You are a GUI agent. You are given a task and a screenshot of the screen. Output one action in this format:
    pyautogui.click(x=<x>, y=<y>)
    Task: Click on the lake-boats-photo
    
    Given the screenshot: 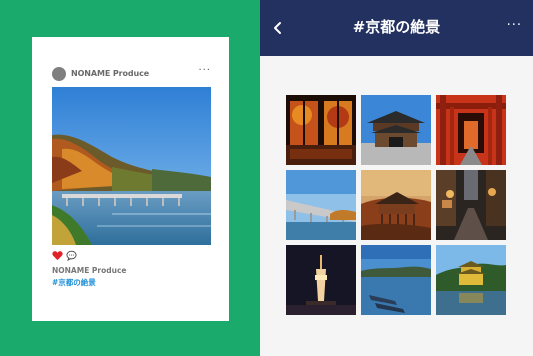 What is the action you would take?
    pyautogui.click(x=396, y=280)
    